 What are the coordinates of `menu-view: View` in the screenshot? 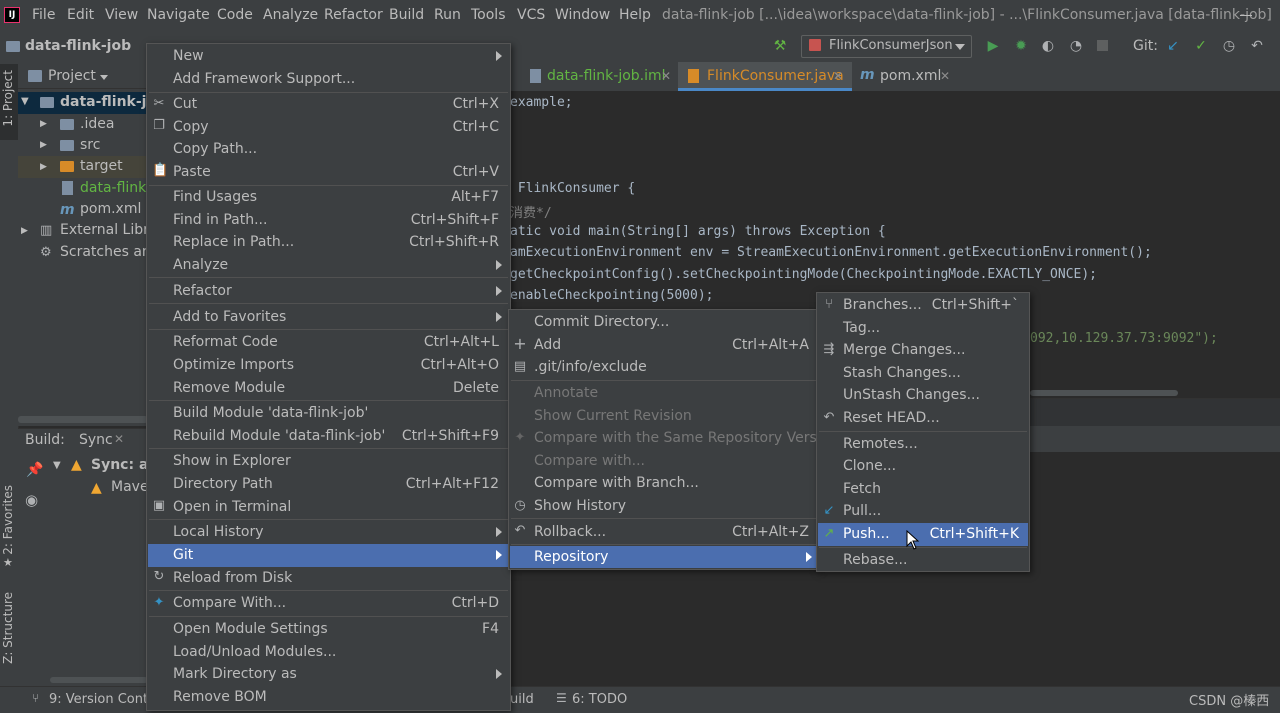 It's located at (121, 15).